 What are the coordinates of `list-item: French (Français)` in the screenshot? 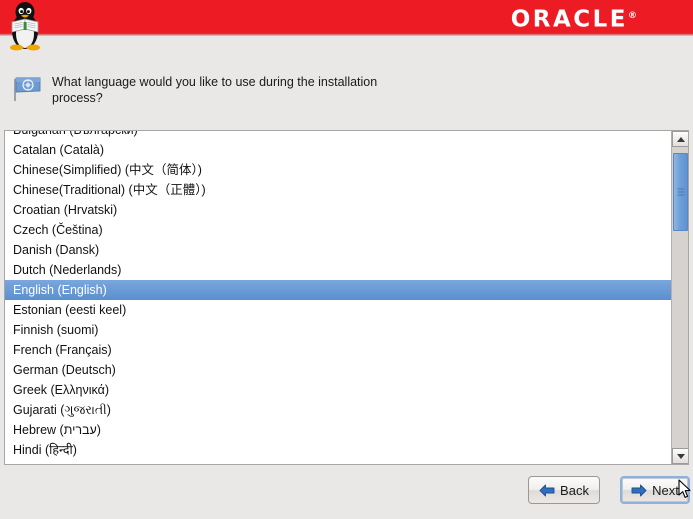 It's located at (338, 350).